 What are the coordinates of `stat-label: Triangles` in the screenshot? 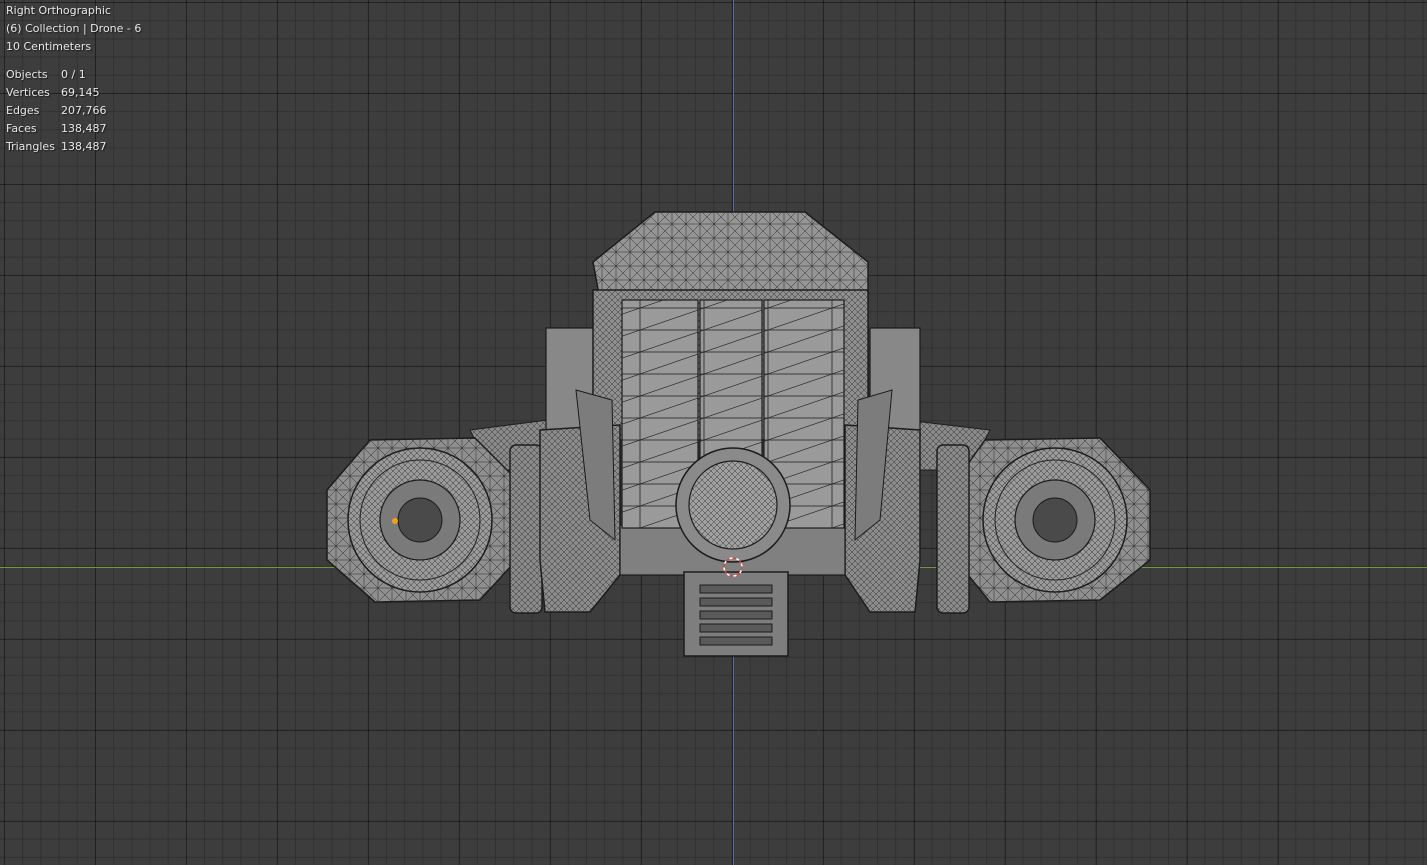 It's located at (30, 146).